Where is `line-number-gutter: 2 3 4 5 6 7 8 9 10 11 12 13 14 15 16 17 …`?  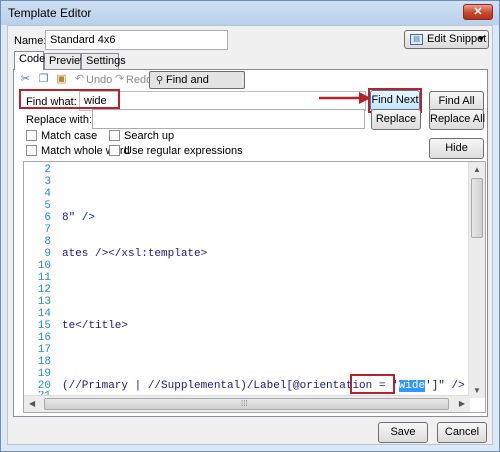 line-number-gutter: 2 3 4 5 6 7 8 9 10 11 12 13 14 15 16 17 … is located at coordinates (39, 280).